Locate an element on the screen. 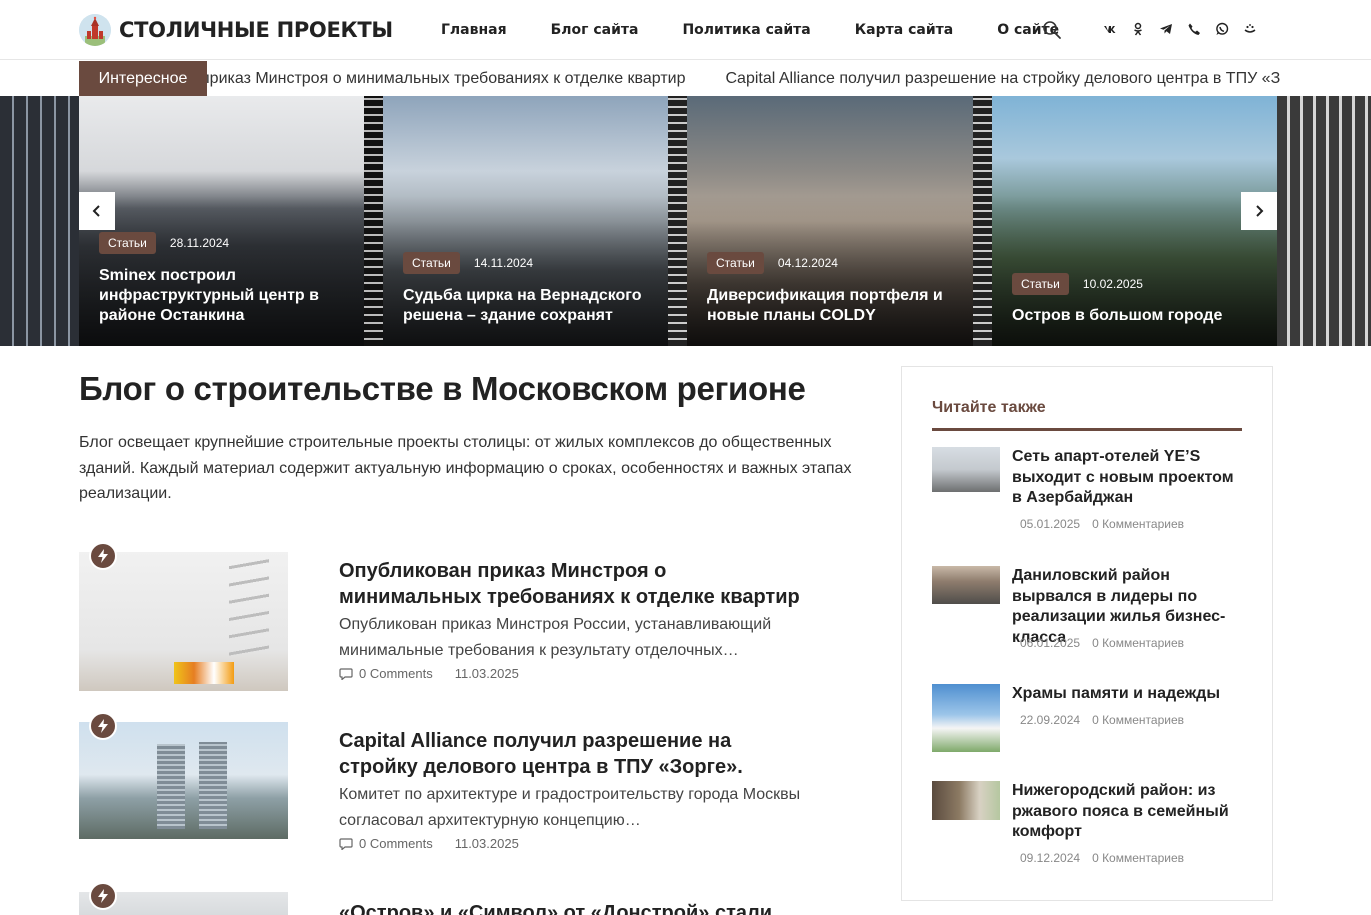 Image resolution: width=1371 pixels, height=915 pixels. vk-icon is located at coordinates (1110, 29).